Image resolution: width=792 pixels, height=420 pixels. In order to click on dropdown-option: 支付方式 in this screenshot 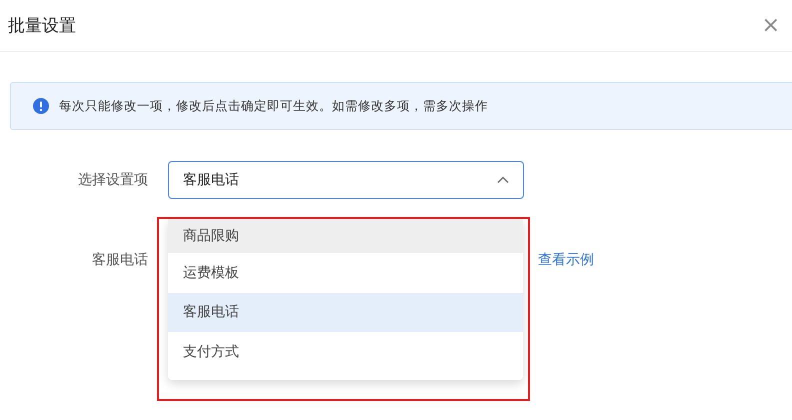, I will do `click(345, 352)`.